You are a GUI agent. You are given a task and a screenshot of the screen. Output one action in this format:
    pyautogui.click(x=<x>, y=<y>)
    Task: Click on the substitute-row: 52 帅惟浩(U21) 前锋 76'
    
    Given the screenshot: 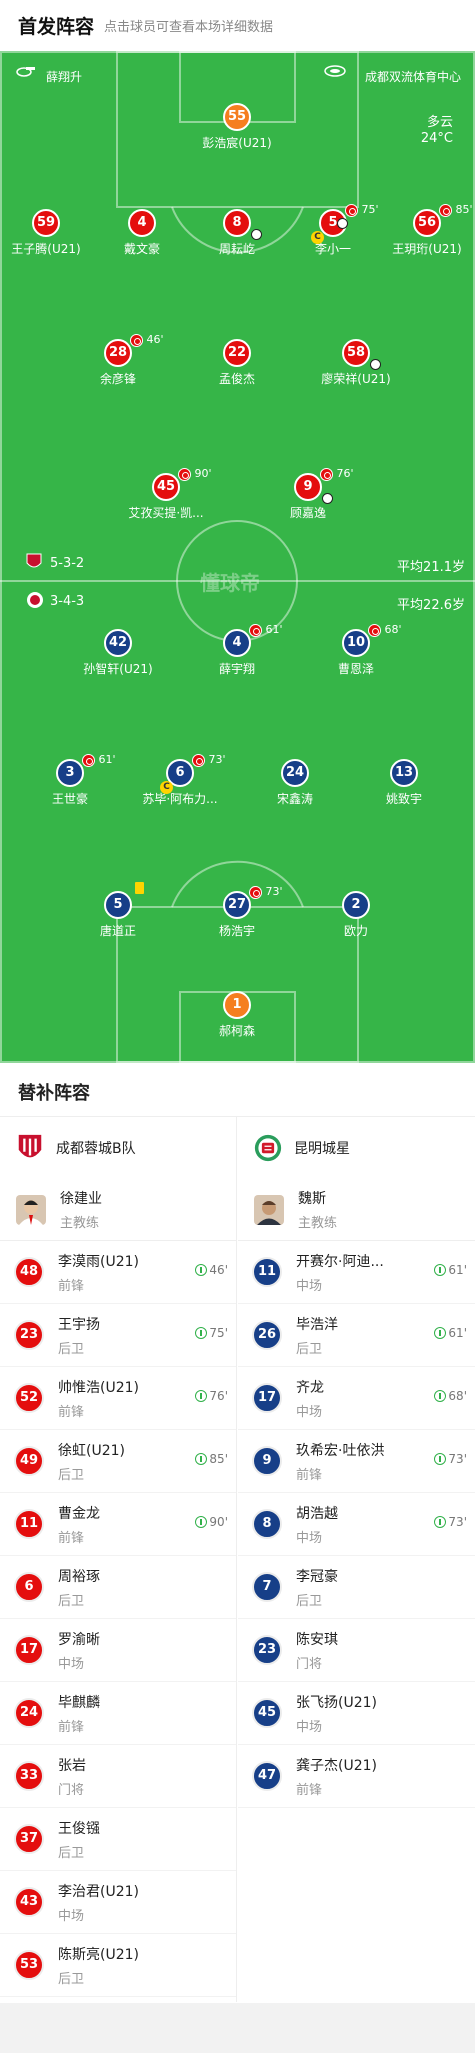 What is the action you would take?
    pyautogui.click(x=118, y=1398)
    